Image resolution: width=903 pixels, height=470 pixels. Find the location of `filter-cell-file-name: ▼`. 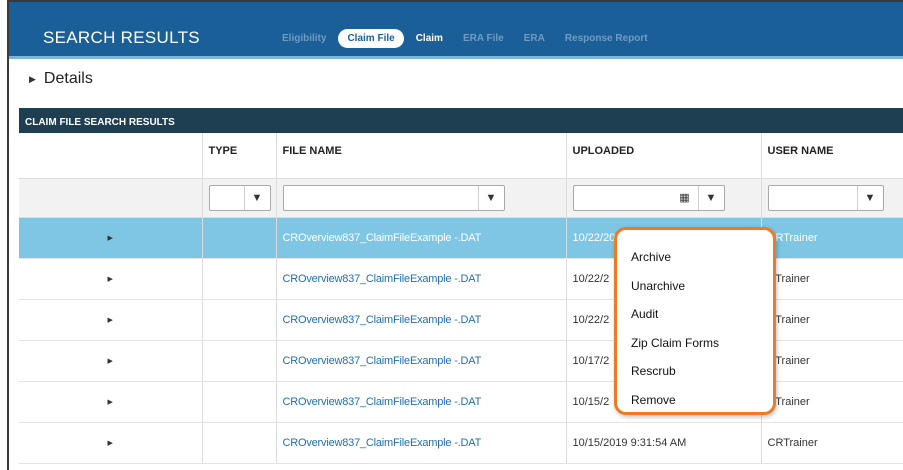

filter-cell-file-name: ▼ is located at coordinates (421, 198).